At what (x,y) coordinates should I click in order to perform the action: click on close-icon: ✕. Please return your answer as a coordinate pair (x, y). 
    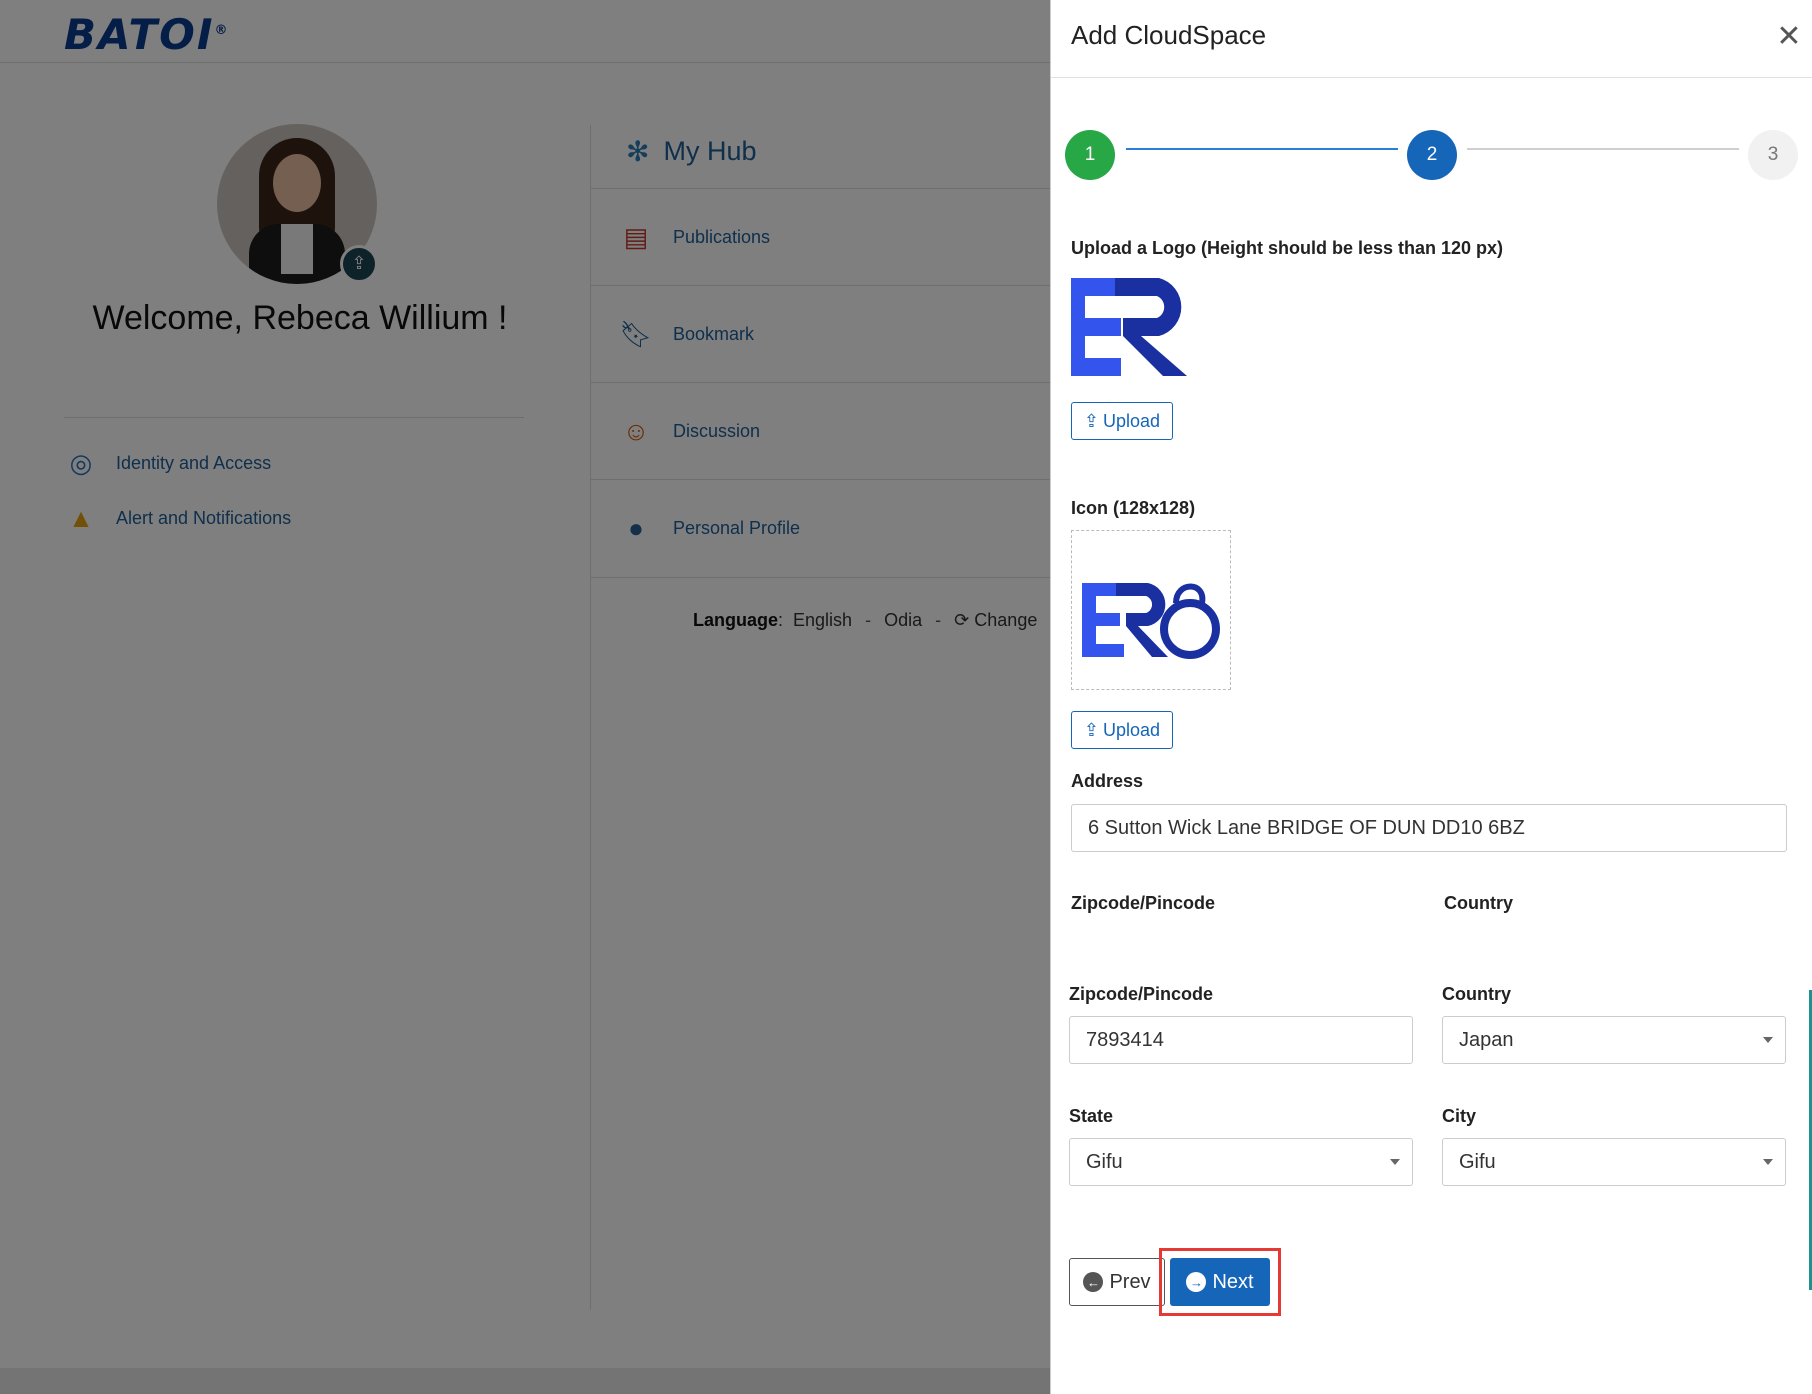
    Looking at the image, I should click on (1789, 38).